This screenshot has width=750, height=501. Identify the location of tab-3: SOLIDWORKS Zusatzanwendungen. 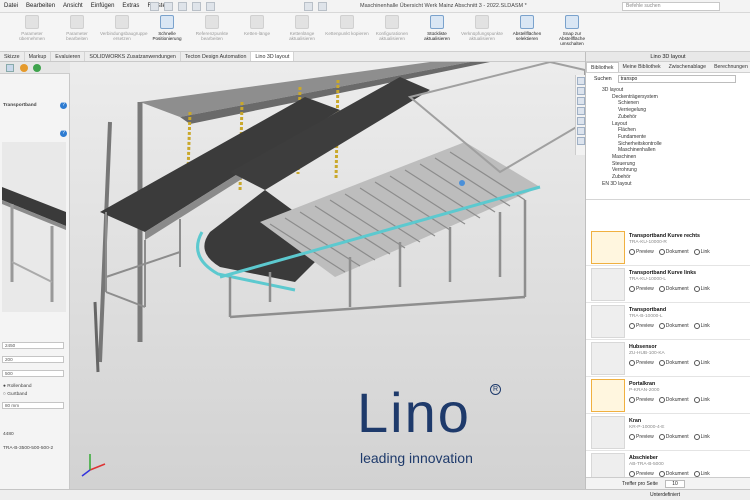
(133, 56).